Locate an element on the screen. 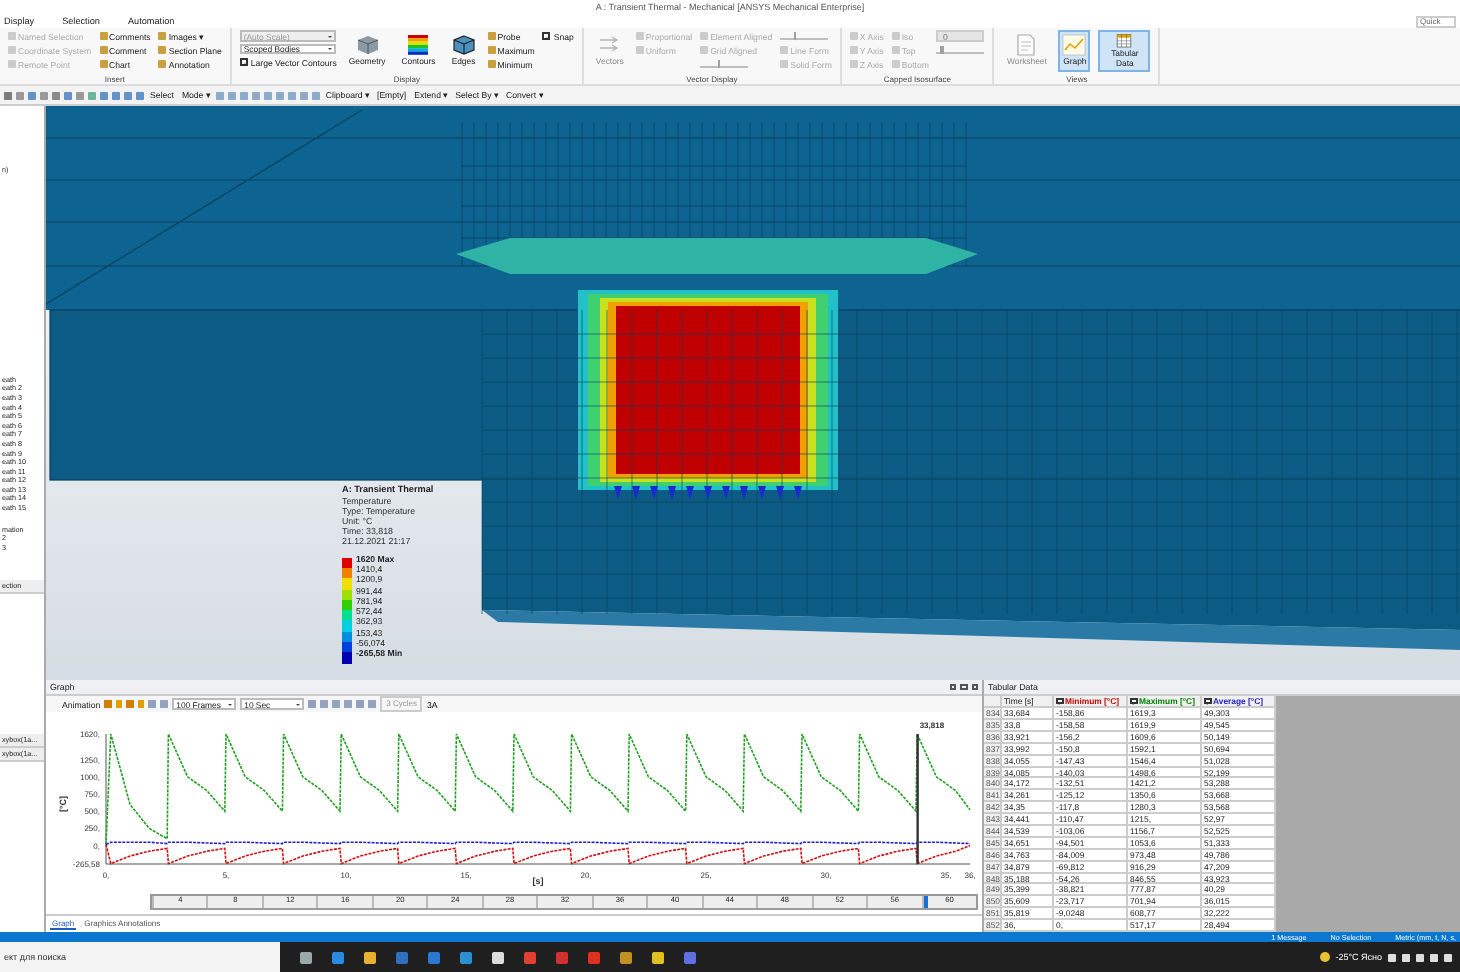  color-bars-icon is located at coordinates (418, 45).